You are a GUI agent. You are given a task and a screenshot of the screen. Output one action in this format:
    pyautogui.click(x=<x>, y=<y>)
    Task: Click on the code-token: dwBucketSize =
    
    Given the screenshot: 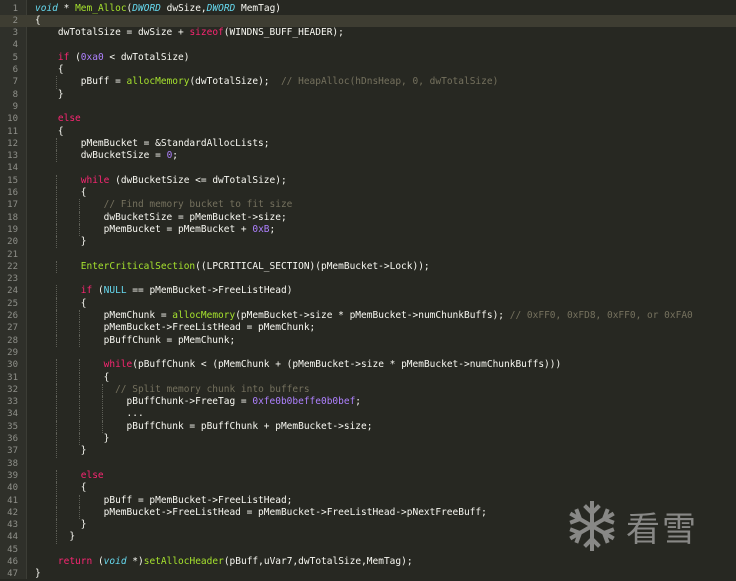 What is the action you would take?
    pyautogui.click(x=101, y=156)
    